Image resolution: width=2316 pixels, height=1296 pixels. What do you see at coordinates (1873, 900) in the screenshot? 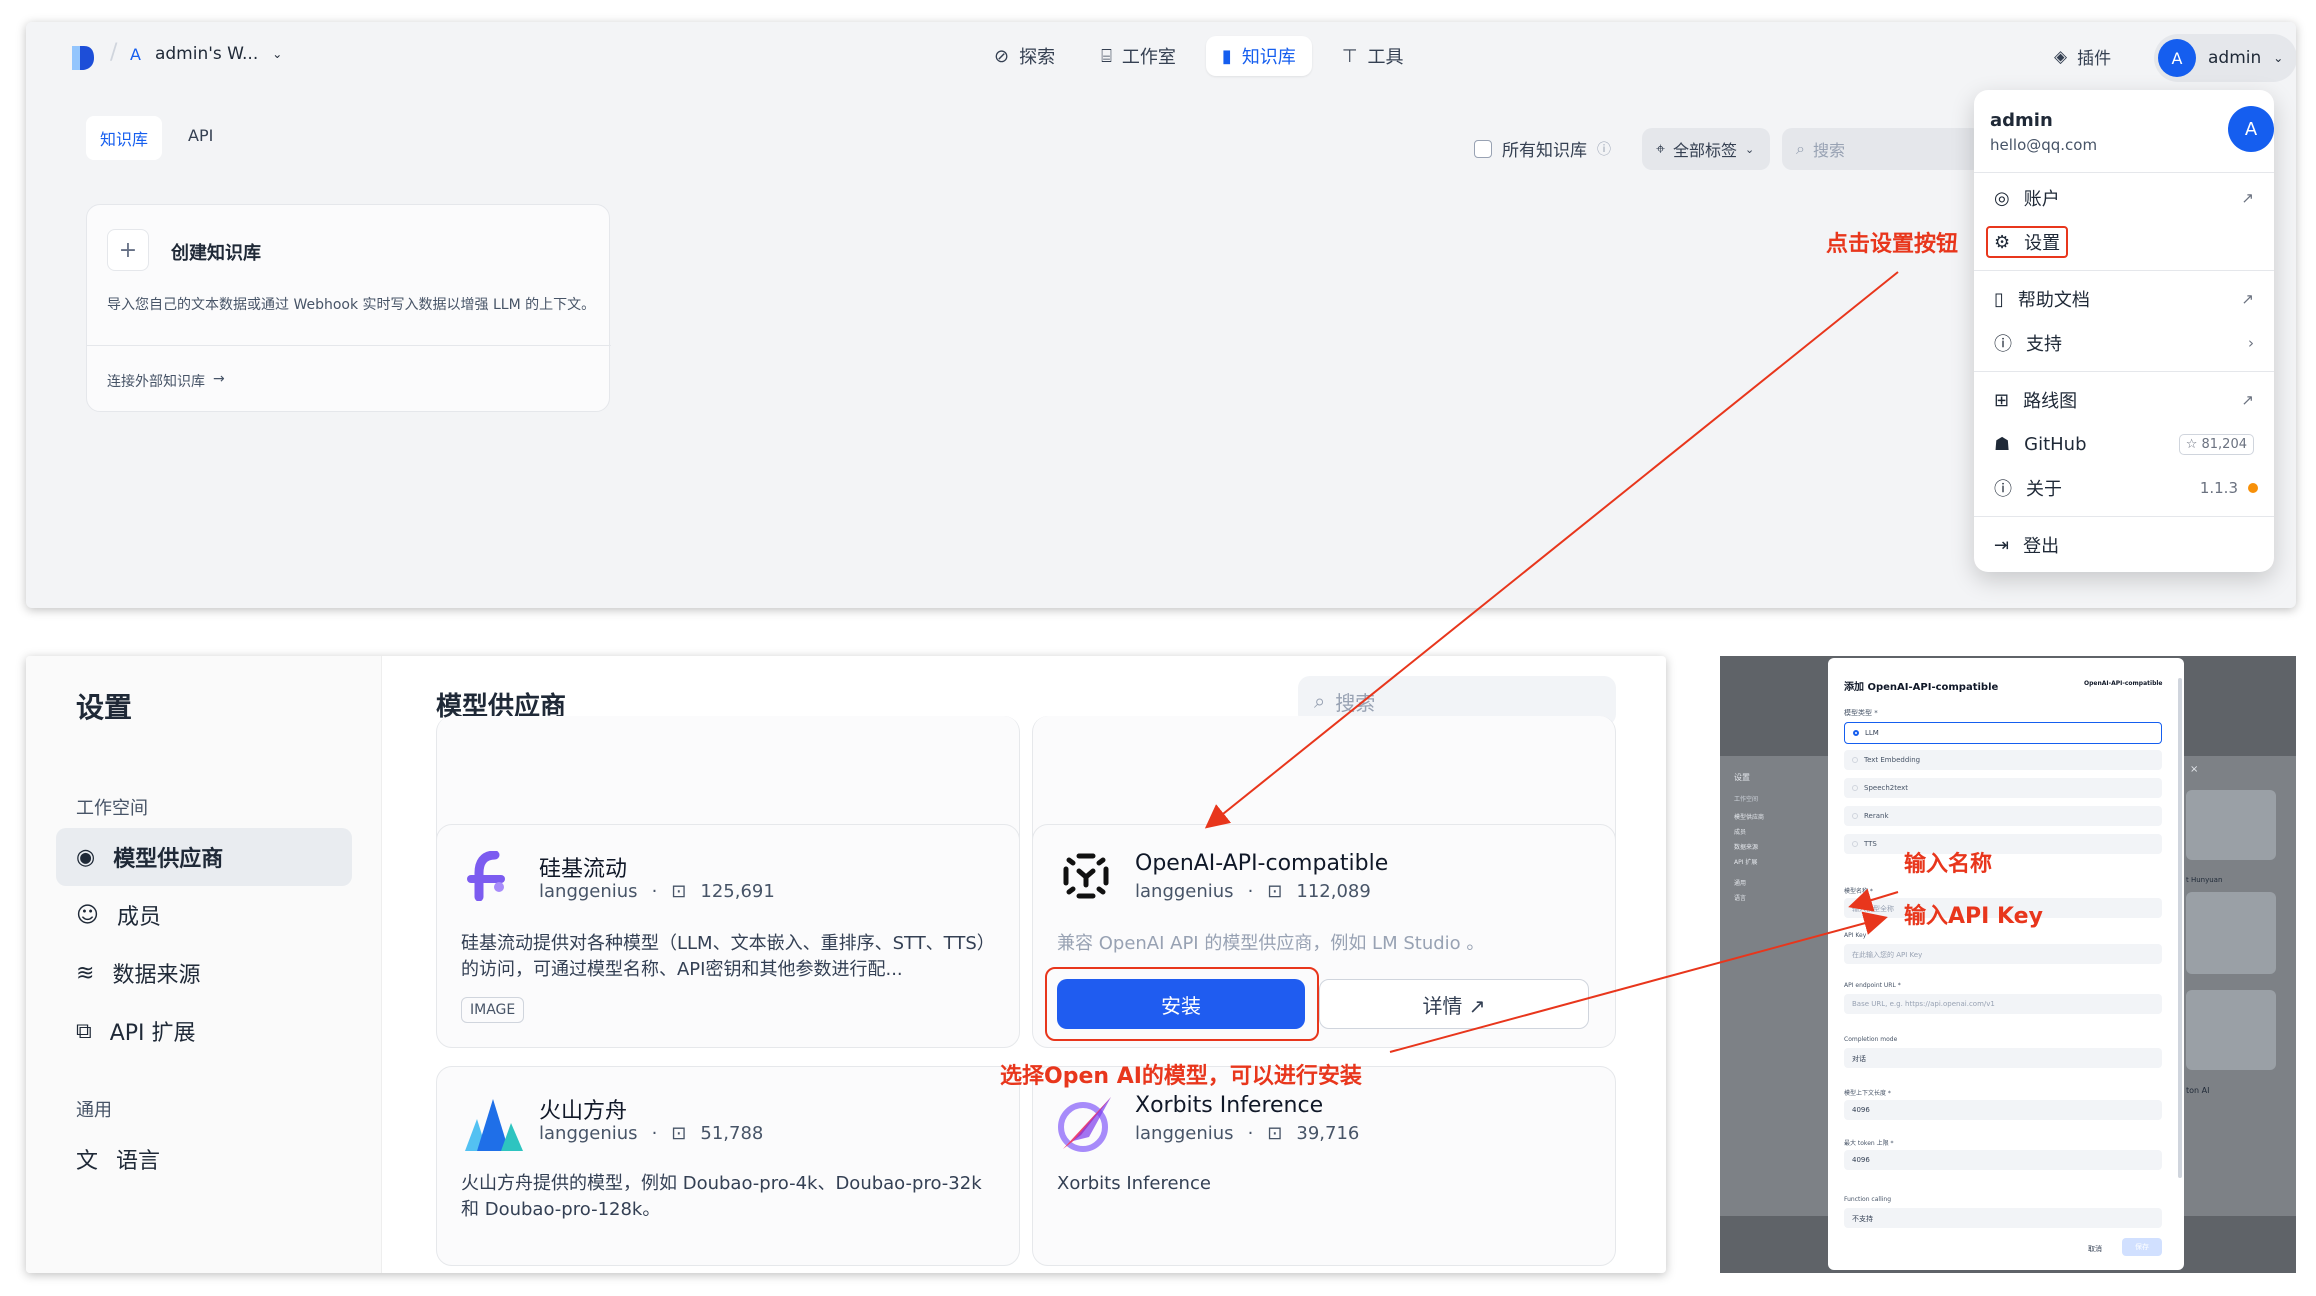
I see `arrow-to-model-name` at bounding box center [1873, 900].